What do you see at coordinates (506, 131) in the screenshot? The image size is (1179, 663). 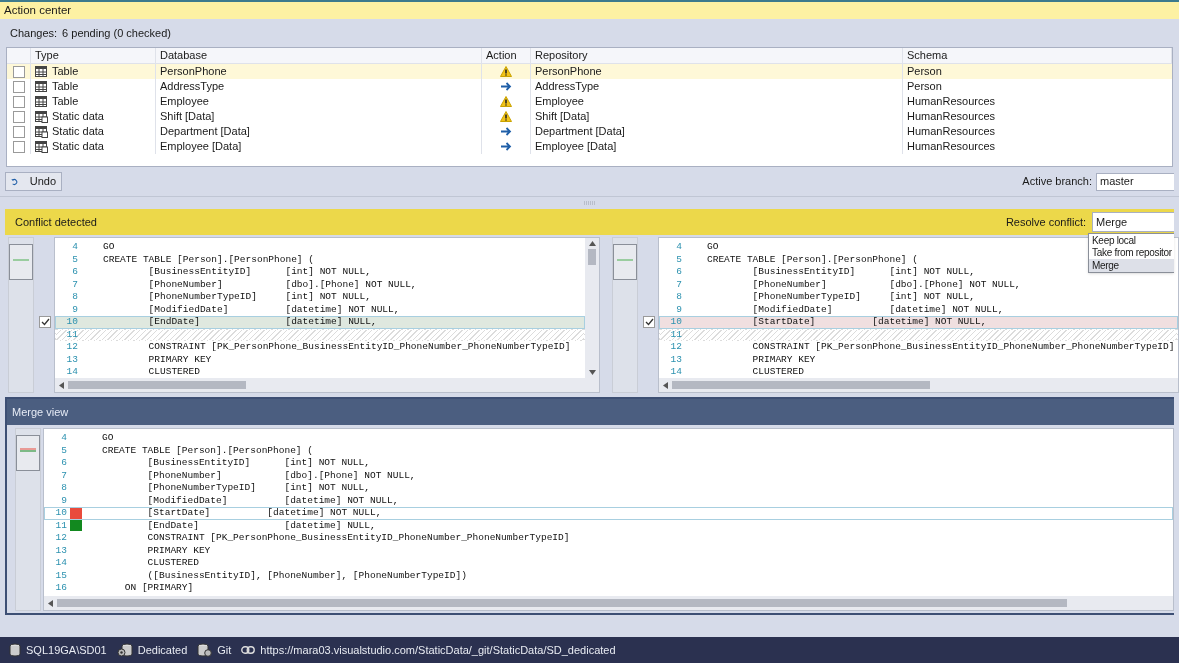 I see `arrow-right-icon` at bounding box center [506, 131].